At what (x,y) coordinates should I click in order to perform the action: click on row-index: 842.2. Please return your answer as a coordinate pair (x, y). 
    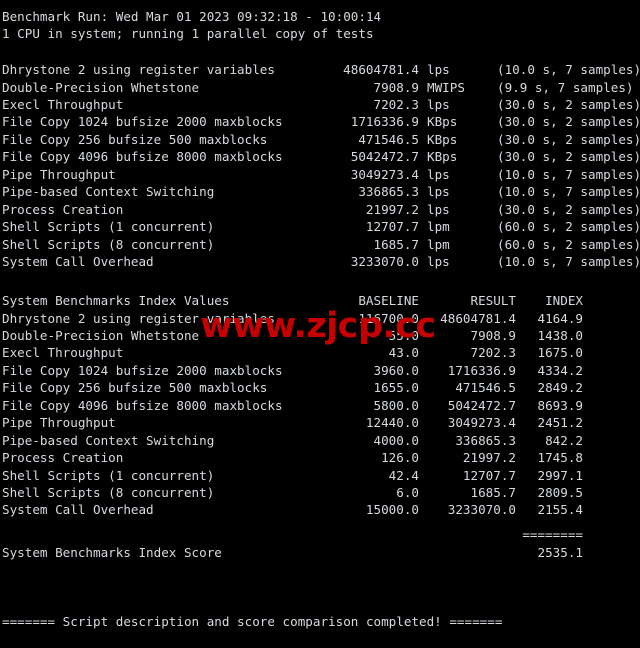
    Looking at the image, I should click on (564, 440).